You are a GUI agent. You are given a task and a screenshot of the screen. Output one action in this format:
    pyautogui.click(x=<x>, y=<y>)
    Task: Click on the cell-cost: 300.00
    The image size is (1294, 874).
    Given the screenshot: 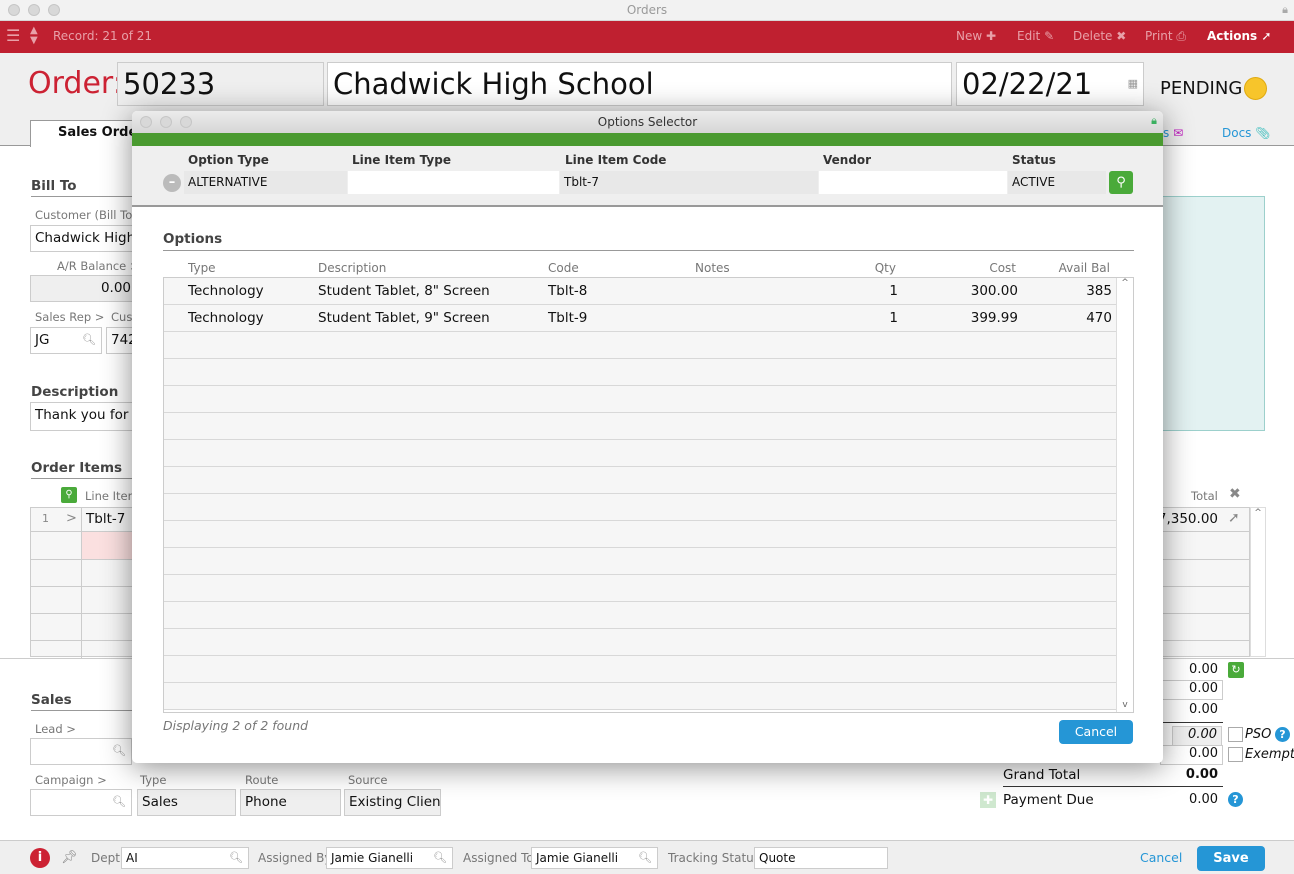 What is the action you would take?
    pyautogui.click(x=994, y=291)
    